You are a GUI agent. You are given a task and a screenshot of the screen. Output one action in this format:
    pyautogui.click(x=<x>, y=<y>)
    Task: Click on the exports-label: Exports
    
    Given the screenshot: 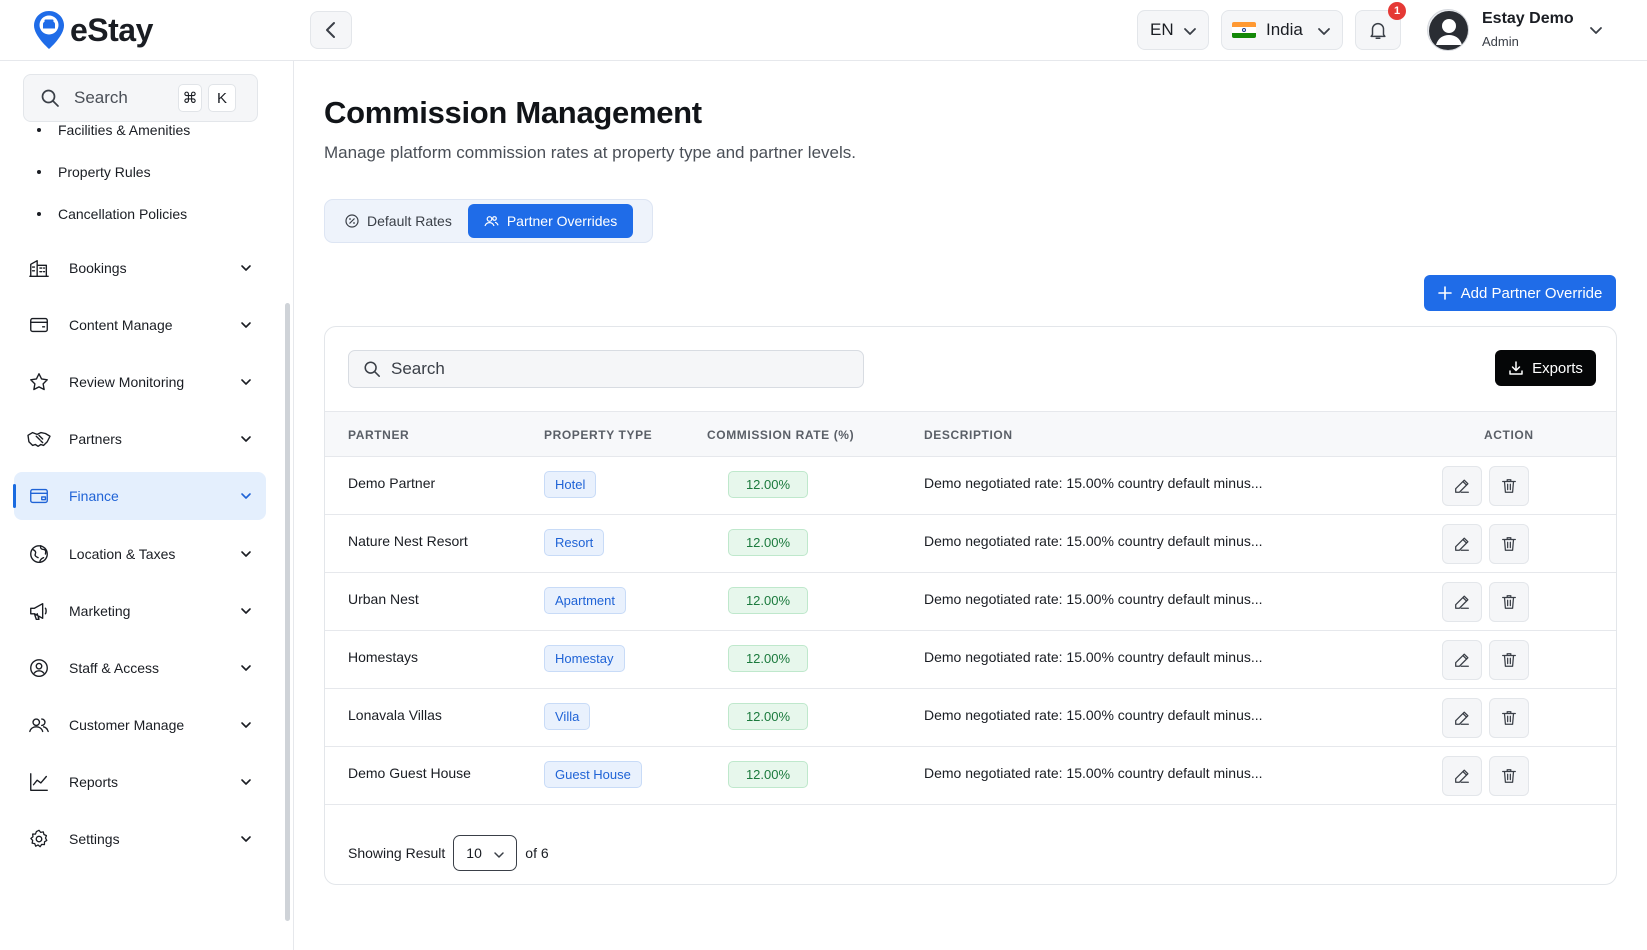 What is the action you would take?
    pyautogui.click(x=1557, y=368)
    